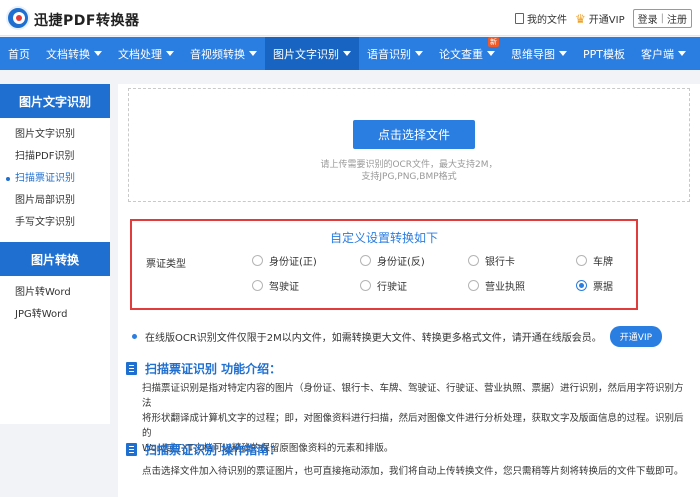 The width and height of the screenshot is (700, 497). Describe the element at coordinates (203, 368) in the screenshot. I see `intro-heading: 扫描票证识别 功能介绍：` at that location.